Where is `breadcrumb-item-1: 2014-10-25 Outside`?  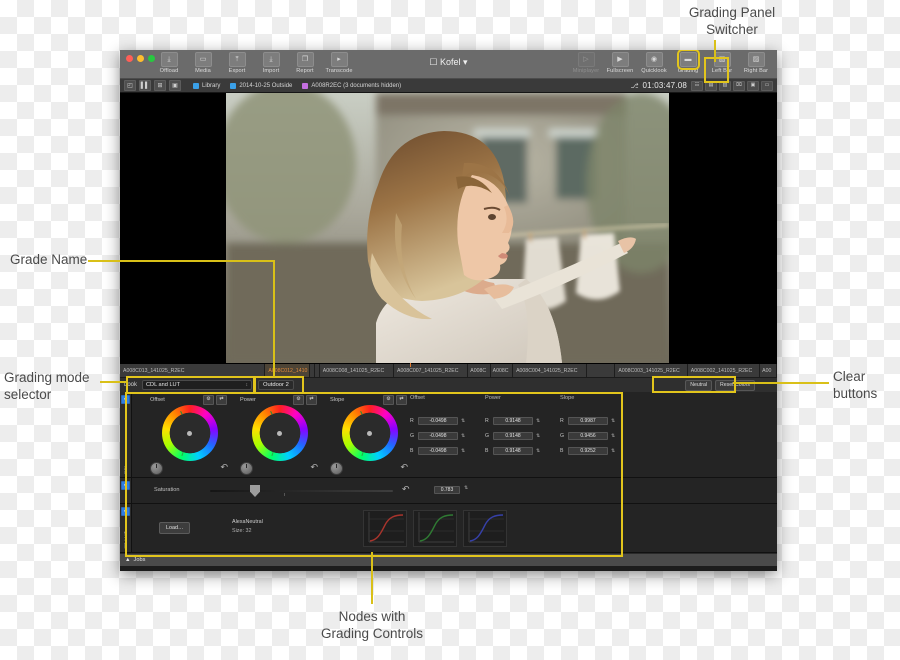
breadcrumb-item-1: 2014-10-25 Outside is located at coordinates (261, 85).